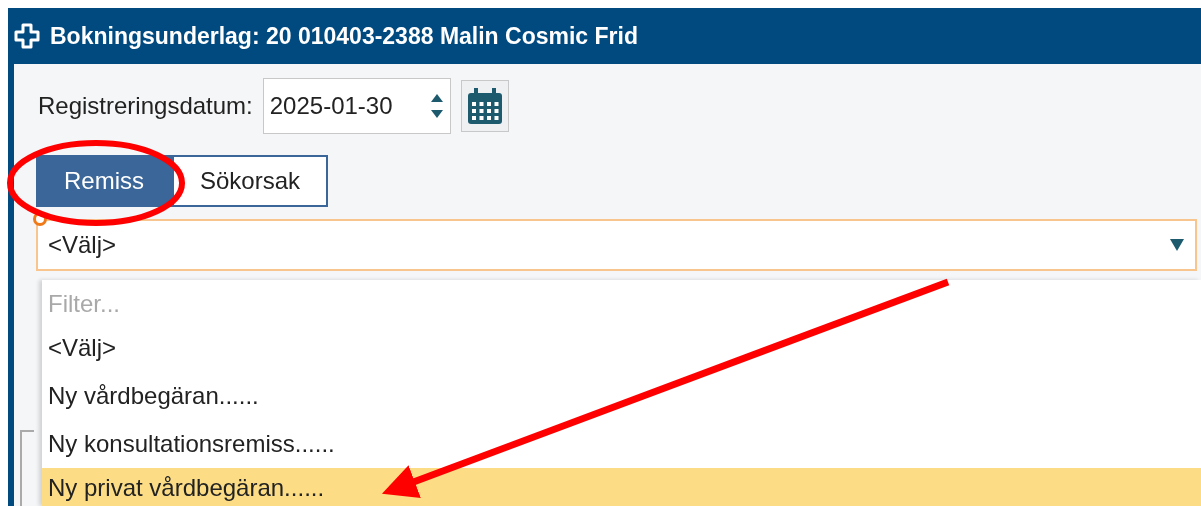 The height and width of the screenshot is (506, 1201). What do you see at coordinates (344, 36) in the screenshot?
I see `window-title: Bokningsunderlag: 20 010403-2388 Malin Cosmic Frid` at bounding box center [344, 36].